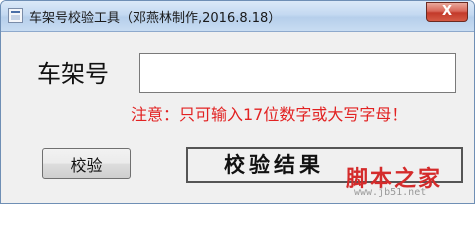 Image resolution: width=475 pixels, height=240 pixels. Describe the element at coordinates (73, 74) in the screenshot. I see `vin-label: 车架号` at that location.